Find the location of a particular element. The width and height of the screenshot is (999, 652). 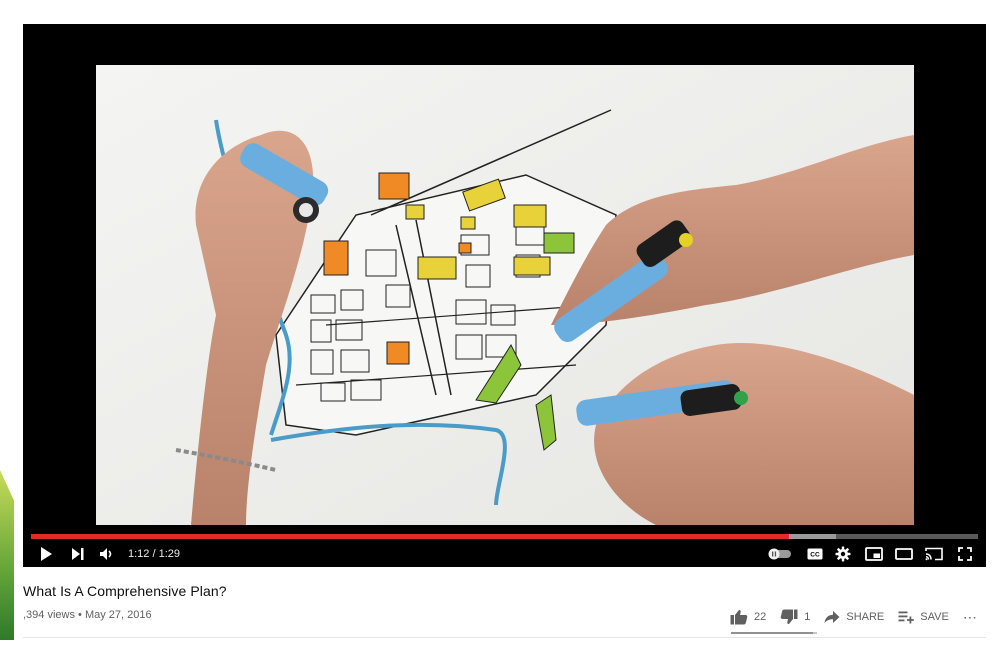

miniplayer-icon is located at coordinates (874, 554).